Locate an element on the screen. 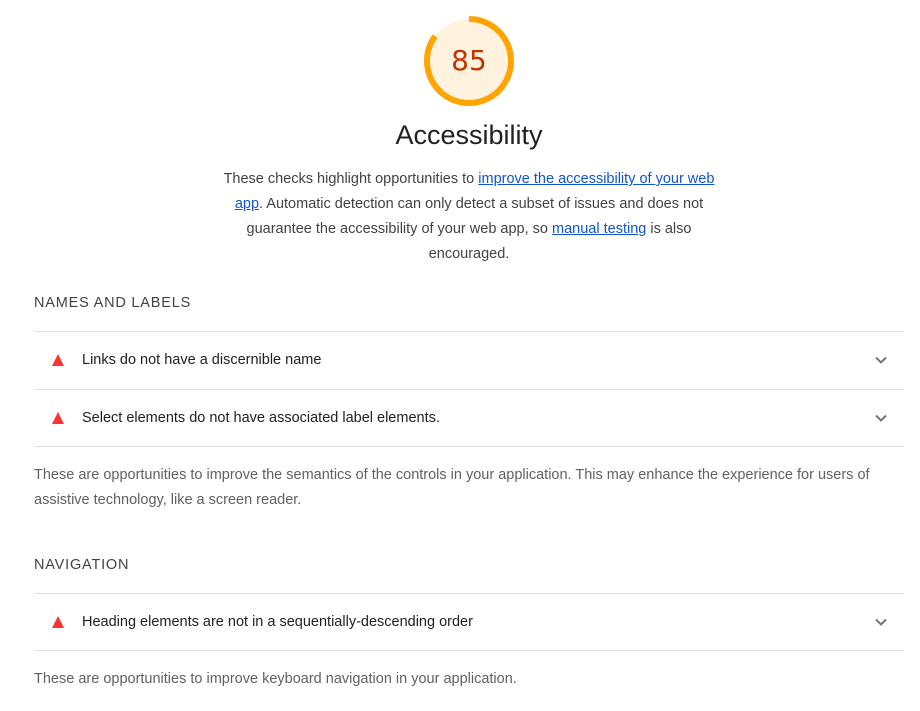  group-title-names-and-labels: NAMES AND LABELS is located at coordinates (113, 303).